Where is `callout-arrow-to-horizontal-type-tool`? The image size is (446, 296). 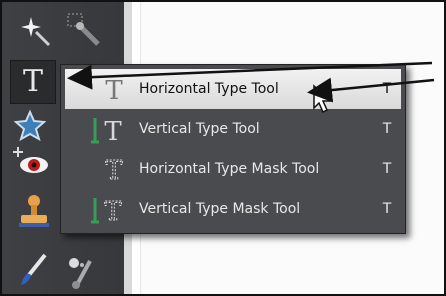
callout-arrow-to-horizontal-type-tool is located at coordinates (371, 90).